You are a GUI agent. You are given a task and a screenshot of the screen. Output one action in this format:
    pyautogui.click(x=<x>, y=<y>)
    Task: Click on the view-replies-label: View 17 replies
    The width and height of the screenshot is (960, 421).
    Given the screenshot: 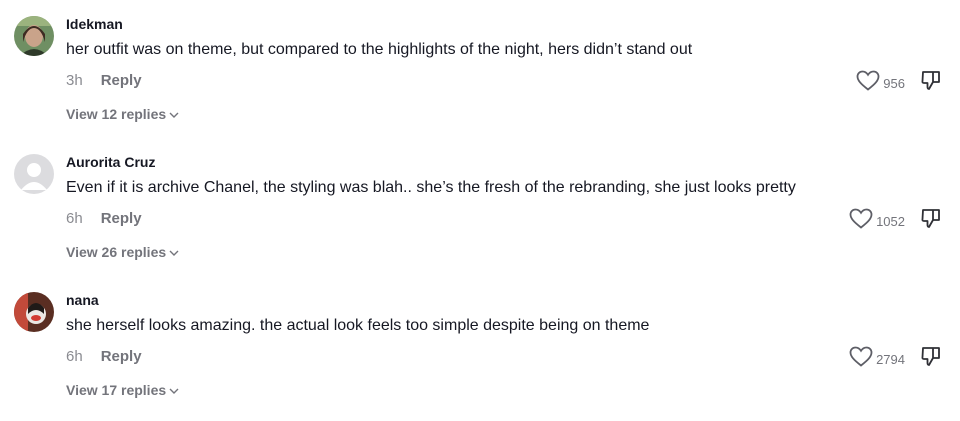 What is the action you would take?
    pyautogui.click(x=116, y=390)
    